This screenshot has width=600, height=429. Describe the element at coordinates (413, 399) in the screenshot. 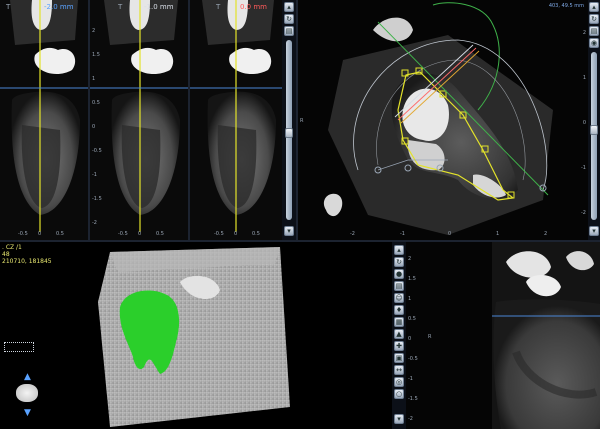

I see `pan-side-tick-8: -1.5` at that location.